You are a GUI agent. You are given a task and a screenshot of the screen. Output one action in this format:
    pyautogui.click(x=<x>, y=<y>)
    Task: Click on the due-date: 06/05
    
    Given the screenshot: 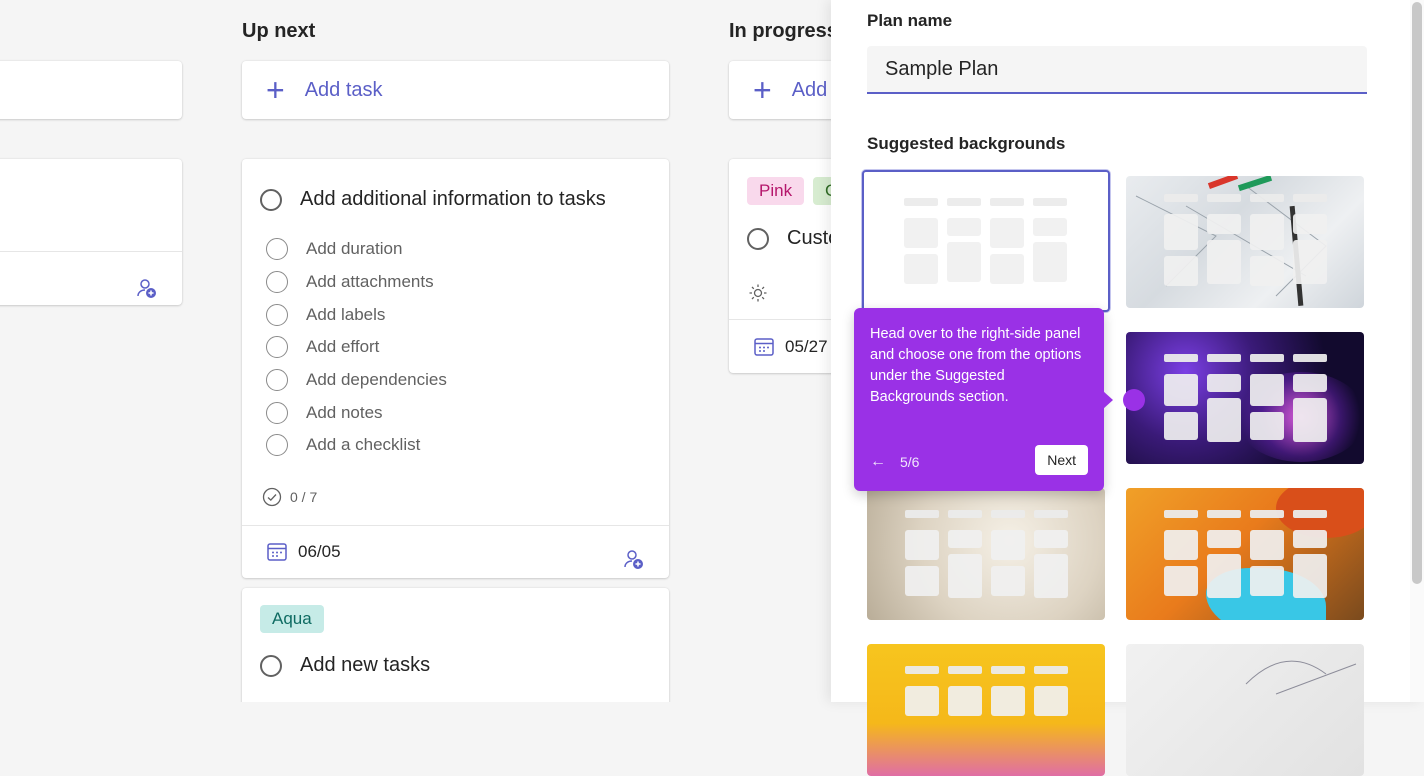 What is the action you would take?
    pyautogui.click(x=303, y=552)
    